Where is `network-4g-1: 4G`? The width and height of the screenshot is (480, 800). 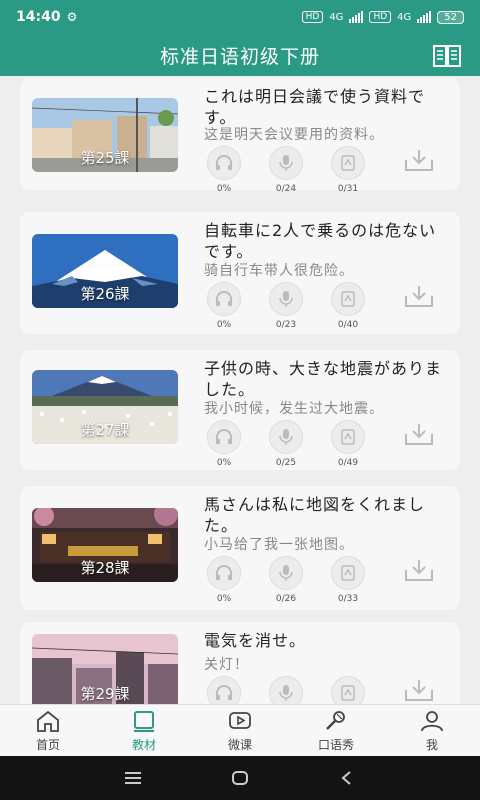
network-4g-1: 4G is located at coordinates (336, 17).